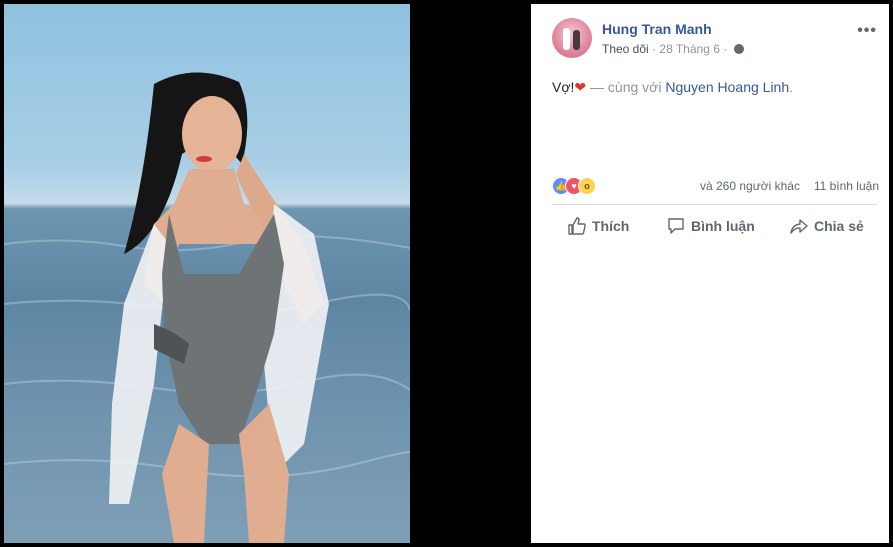 This screenshot has height=547, width=893. I want to click on wow-reaction-icon: o, so click(587, 186).